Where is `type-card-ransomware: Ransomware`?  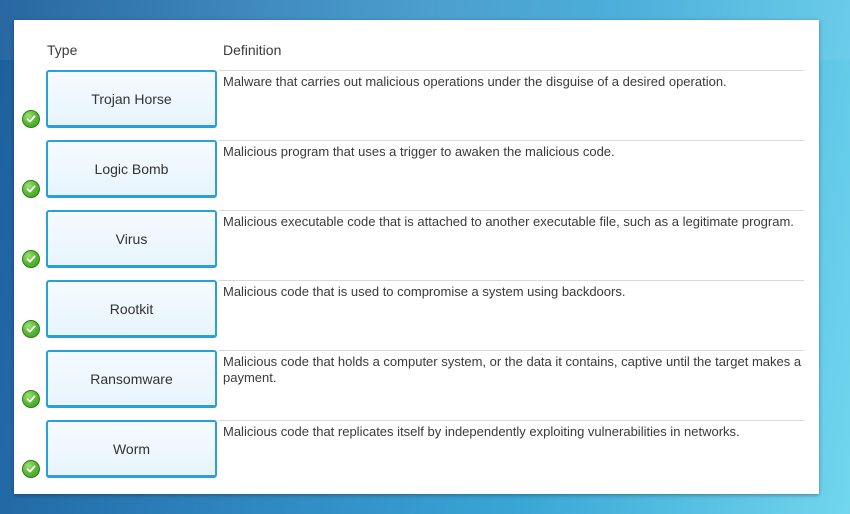
type-card-ransomware: Ransomware is located at coordinates (131, 379).